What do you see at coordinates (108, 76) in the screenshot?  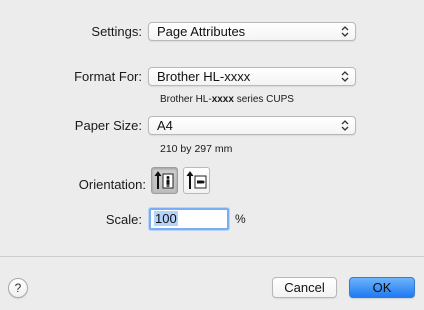 I see `format-for-label: Format For:` at bounding box center [108, 76].